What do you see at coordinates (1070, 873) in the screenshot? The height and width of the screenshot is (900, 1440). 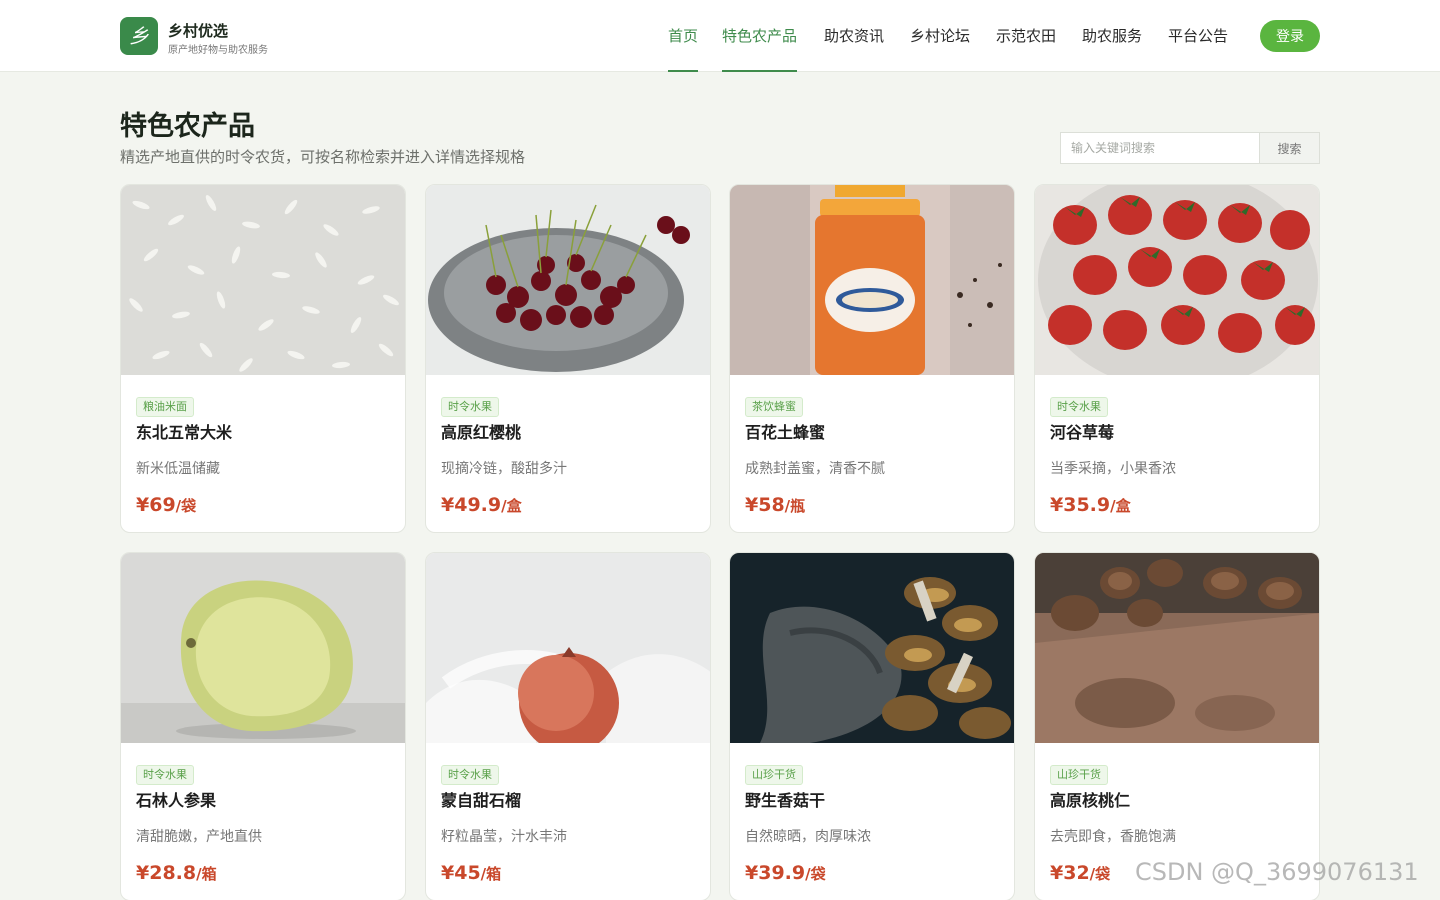 I see `price-value: ¥32` at bounding box center [1070, 873].